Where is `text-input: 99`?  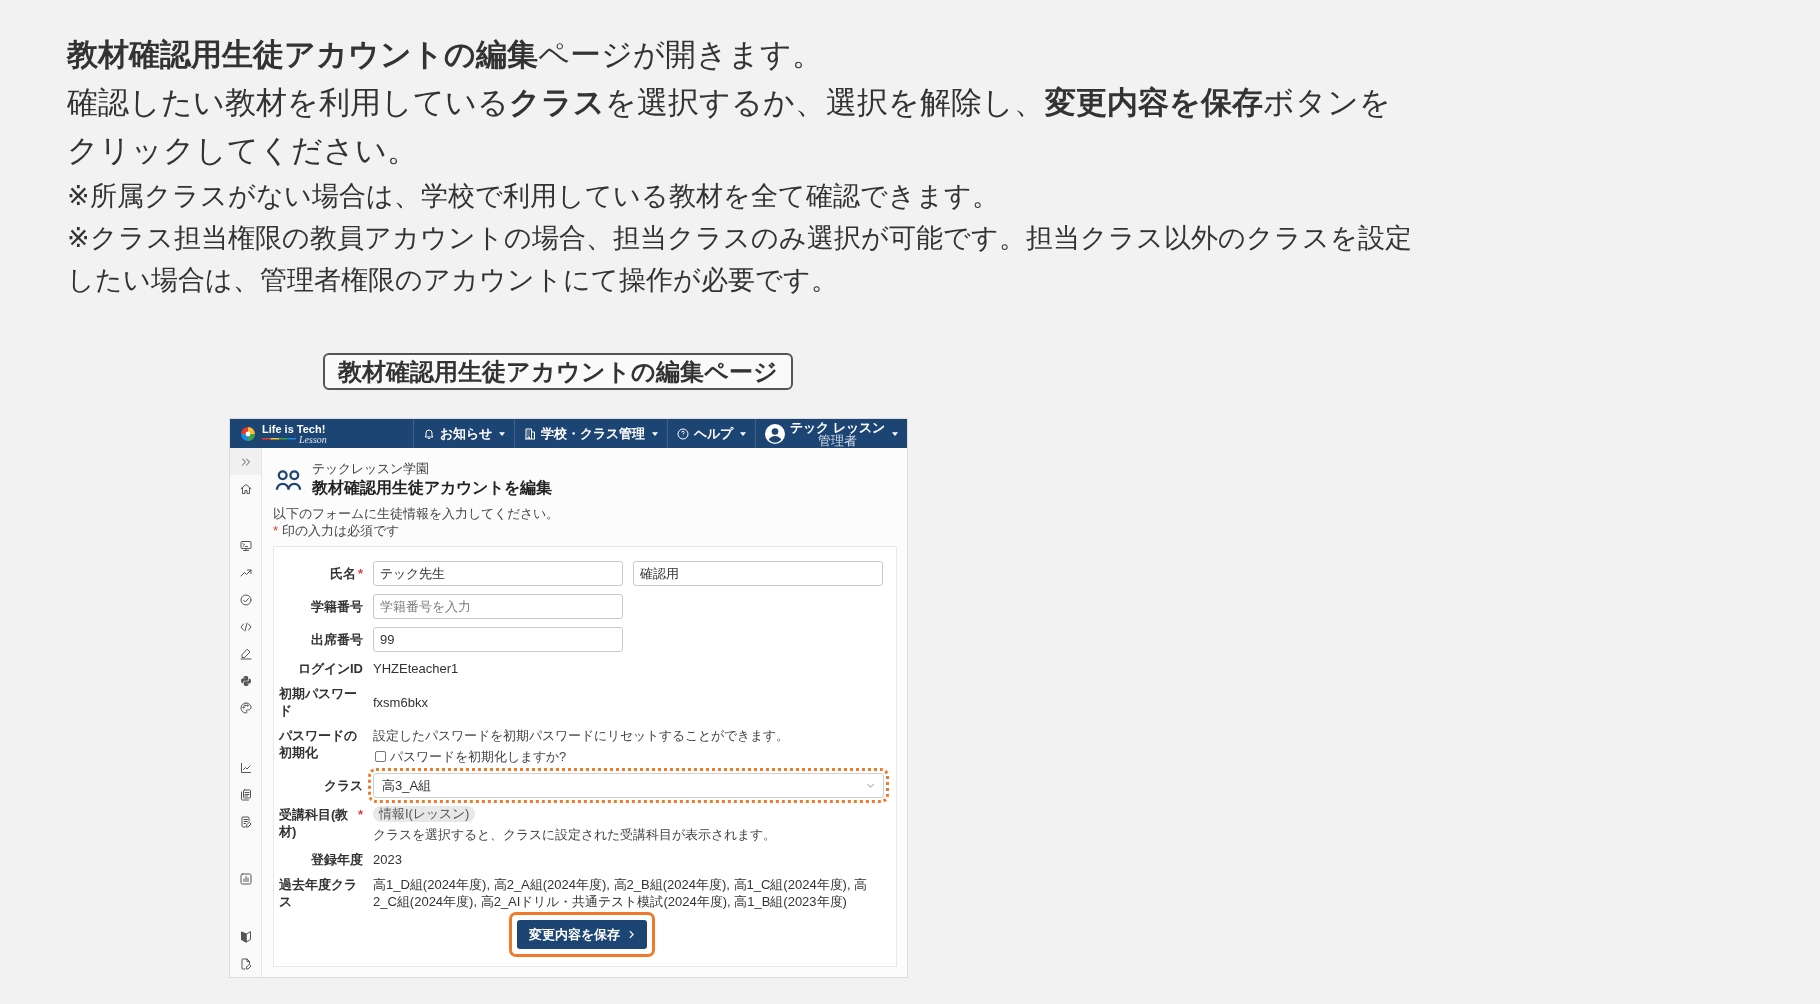
text-input: 99 is located at coordinates (498, 639).